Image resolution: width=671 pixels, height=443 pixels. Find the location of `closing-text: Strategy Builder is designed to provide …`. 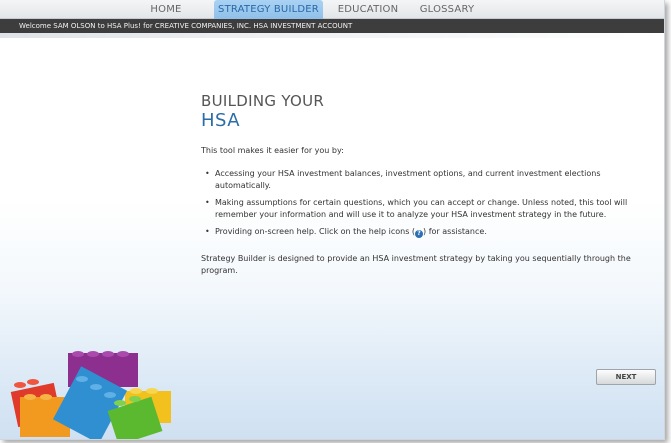

closing-text: Strategy Builder is designed to provide … is located at coordinates (416, 264).